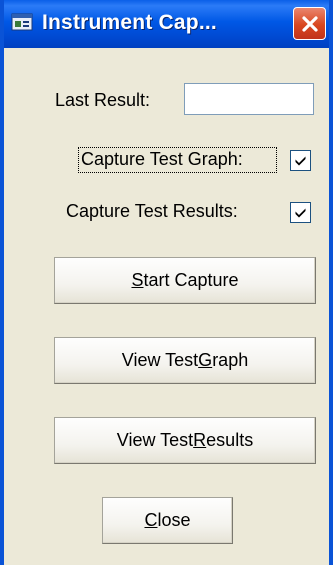 This screenshot has width=335, height=565. What do you see at coordinates (167, 520) in the screenshot?
I see `close-button: Close` at bounding box center [167, 520].